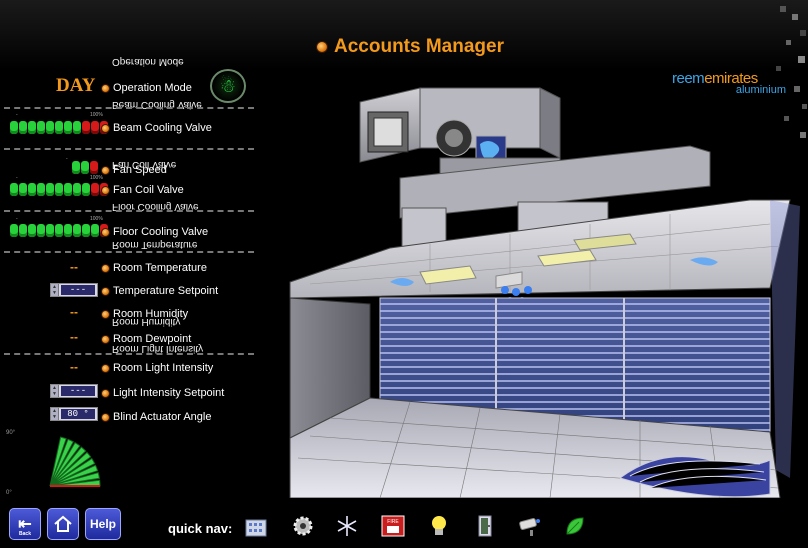  Describe the element at coordinates (75, 461) in the screenshot. I see `blind-angle-gauge` at that location.